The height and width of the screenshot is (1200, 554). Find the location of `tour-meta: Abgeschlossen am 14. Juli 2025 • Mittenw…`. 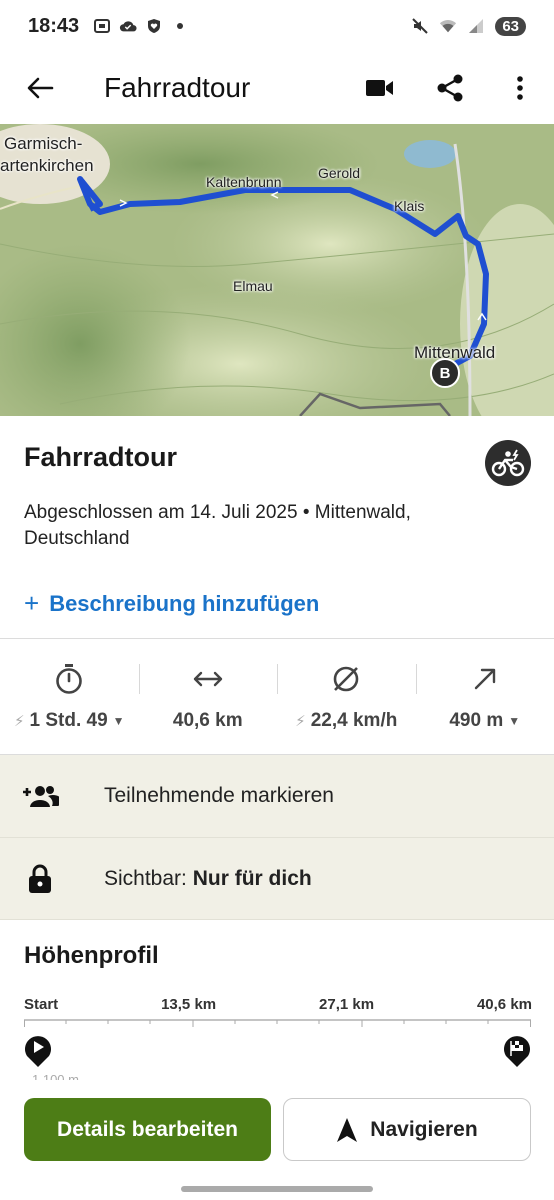

tour-meta: Abgeschlossen am 14. Juli 2025 • Mittenw… is located at coordinates (217, 525).